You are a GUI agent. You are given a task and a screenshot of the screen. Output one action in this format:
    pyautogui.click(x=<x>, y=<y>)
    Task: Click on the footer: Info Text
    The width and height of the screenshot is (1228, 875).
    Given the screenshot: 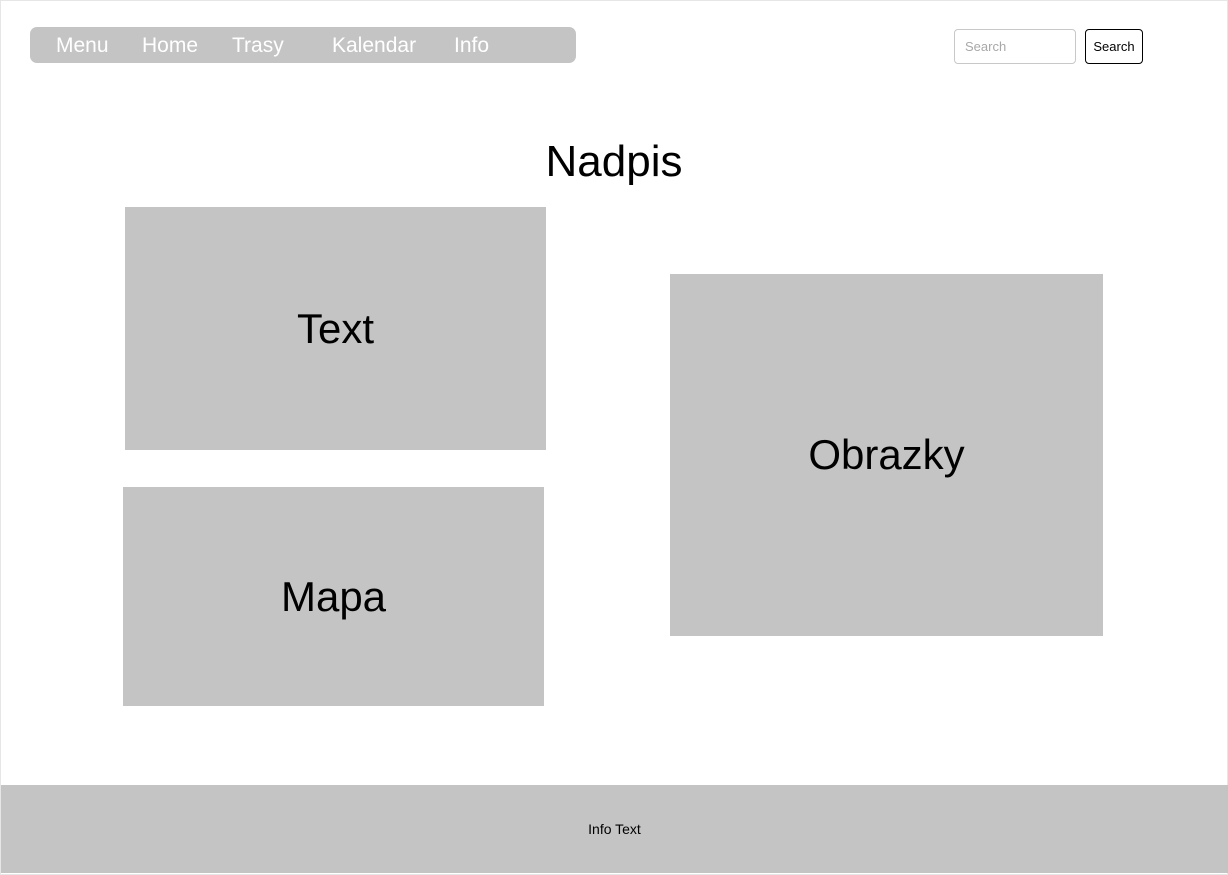 What is the action you would take?
    pyautogui.click(x=614, y=829)
    